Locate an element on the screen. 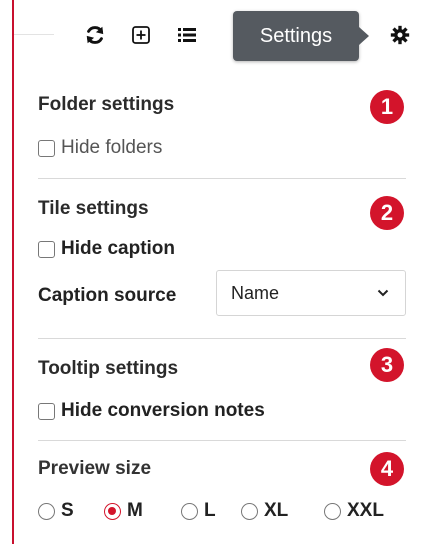 Image resolution: width=422 pixels, height=544 pixels. radio-m is located at coordinates (112, 511).